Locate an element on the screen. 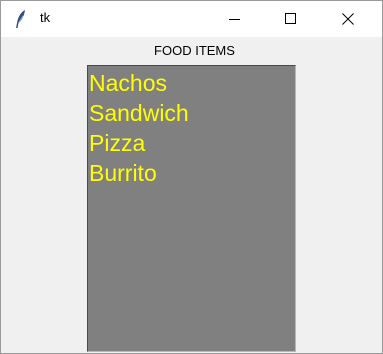  feather-icon is located at coordinates (21, 19).